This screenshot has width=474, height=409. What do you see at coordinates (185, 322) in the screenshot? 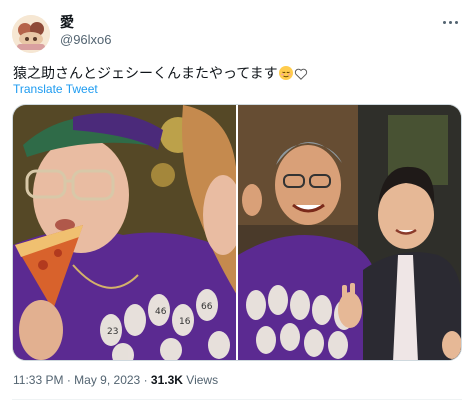
I see `shirt-number: 16` at bounding box center [185, 322].